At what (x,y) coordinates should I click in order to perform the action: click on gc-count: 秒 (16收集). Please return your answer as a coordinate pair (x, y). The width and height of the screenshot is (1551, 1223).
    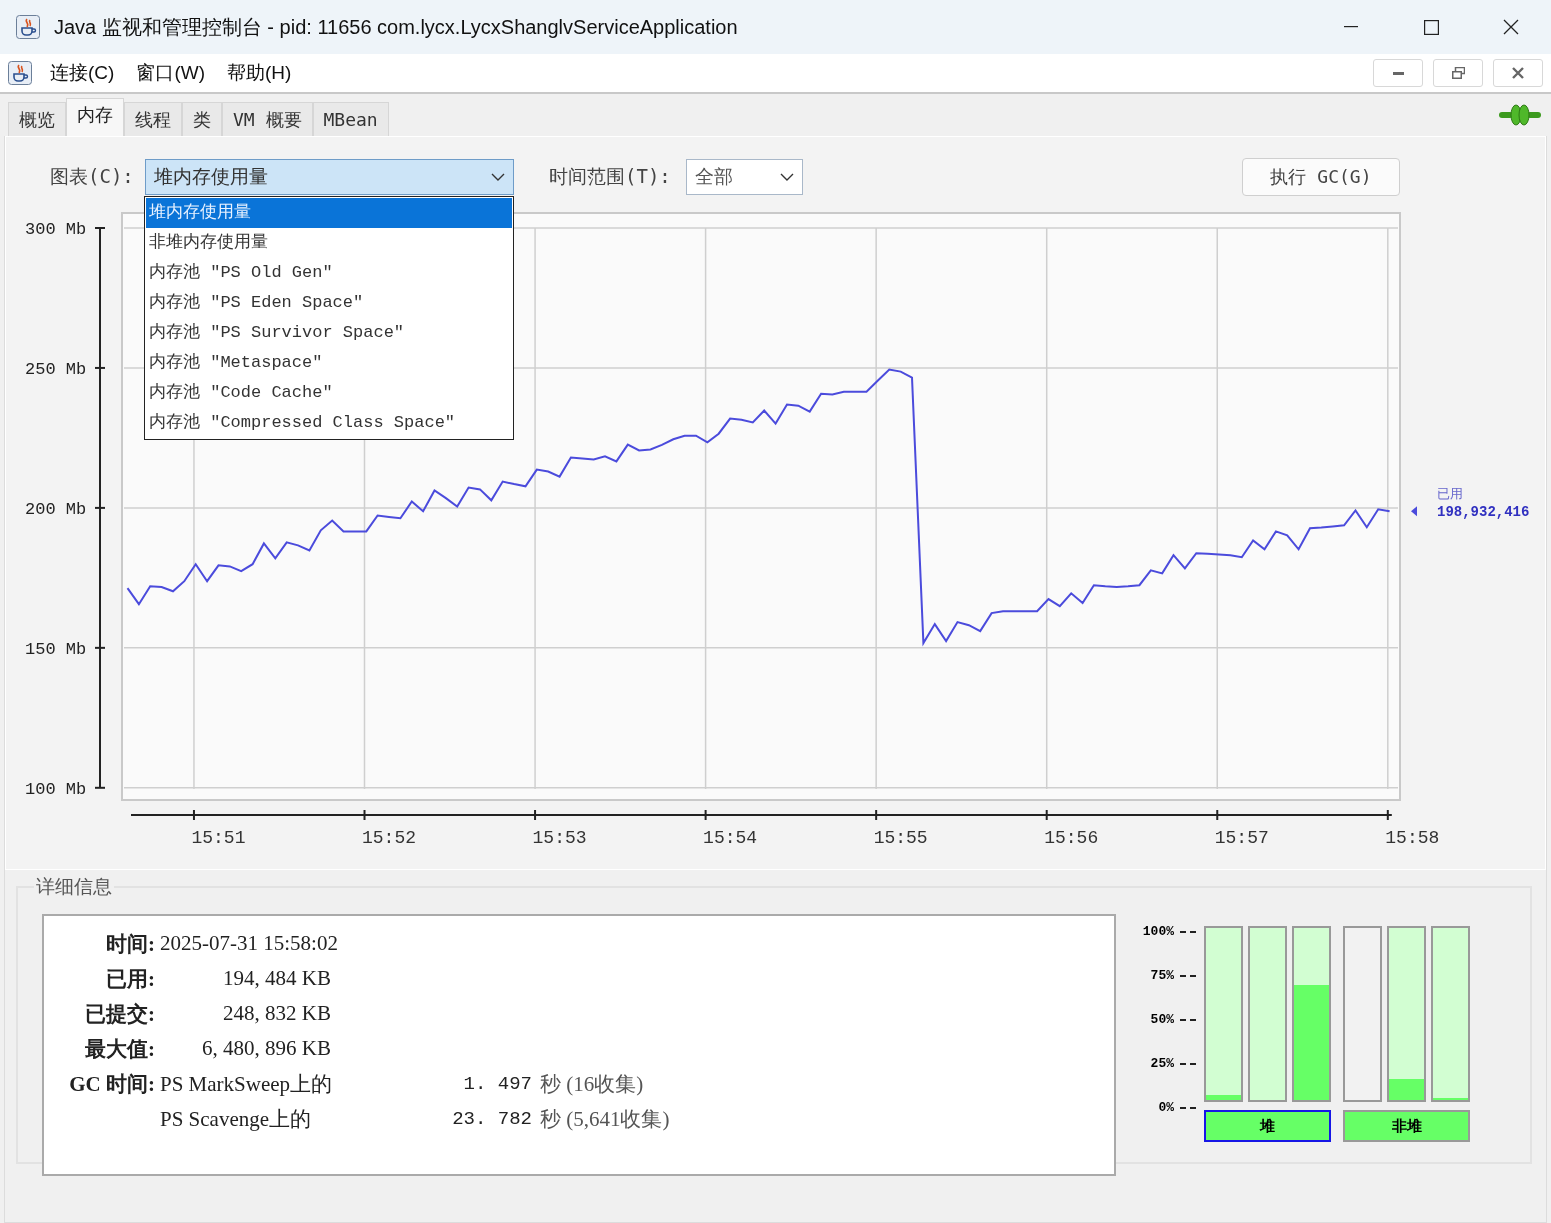
    Looking at the image, I should click on (592, 1084).